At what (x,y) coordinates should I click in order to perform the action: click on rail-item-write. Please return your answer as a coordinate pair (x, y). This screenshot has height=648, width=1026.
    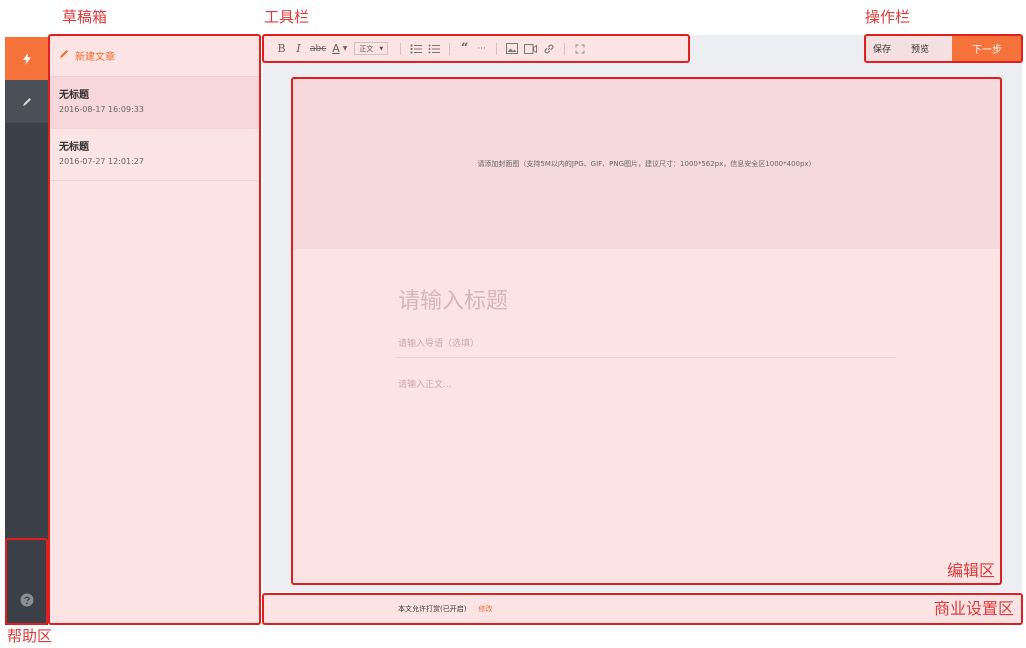
    Looking at the image, I should click on (26, 101).